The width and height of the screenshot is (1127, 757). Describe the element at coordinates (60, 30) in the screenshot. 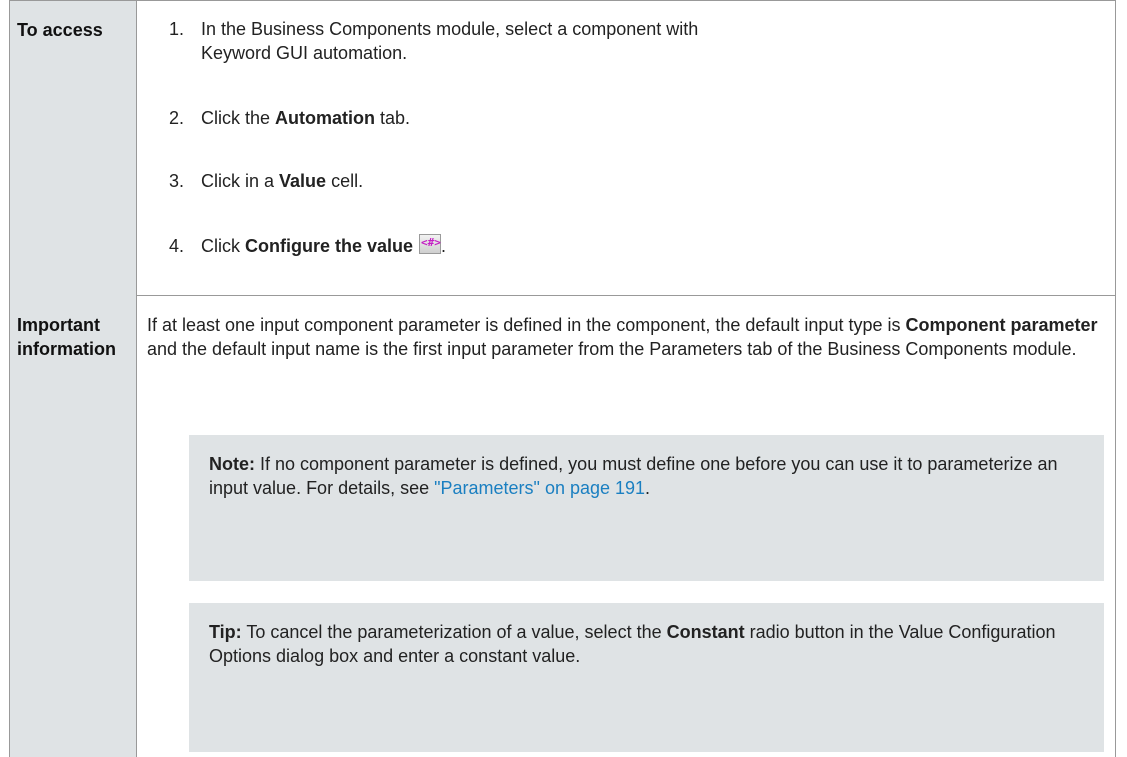

I see `access-header: To access` at that location.